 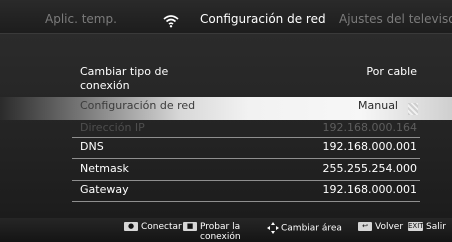 I want to click on row-gateway: Gateway 192.168.000.001, so click(x=244, y=191).